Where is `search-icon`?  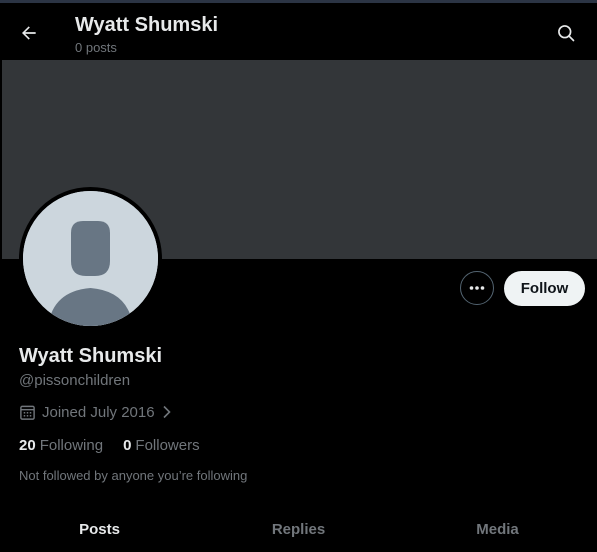 search-icon is located at coordinates (566, 33).